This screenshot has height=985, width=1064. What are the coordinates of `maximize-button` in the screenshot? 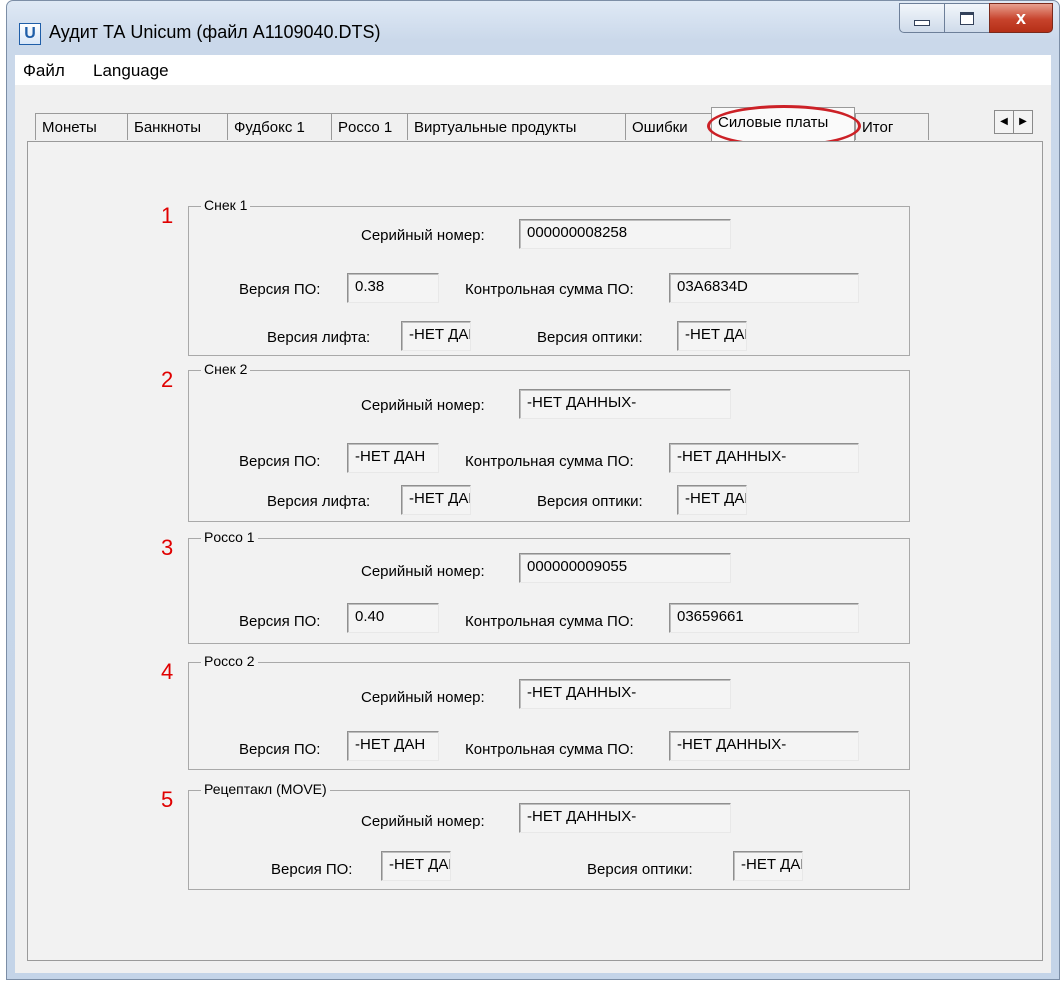 It's located at (967, 18).